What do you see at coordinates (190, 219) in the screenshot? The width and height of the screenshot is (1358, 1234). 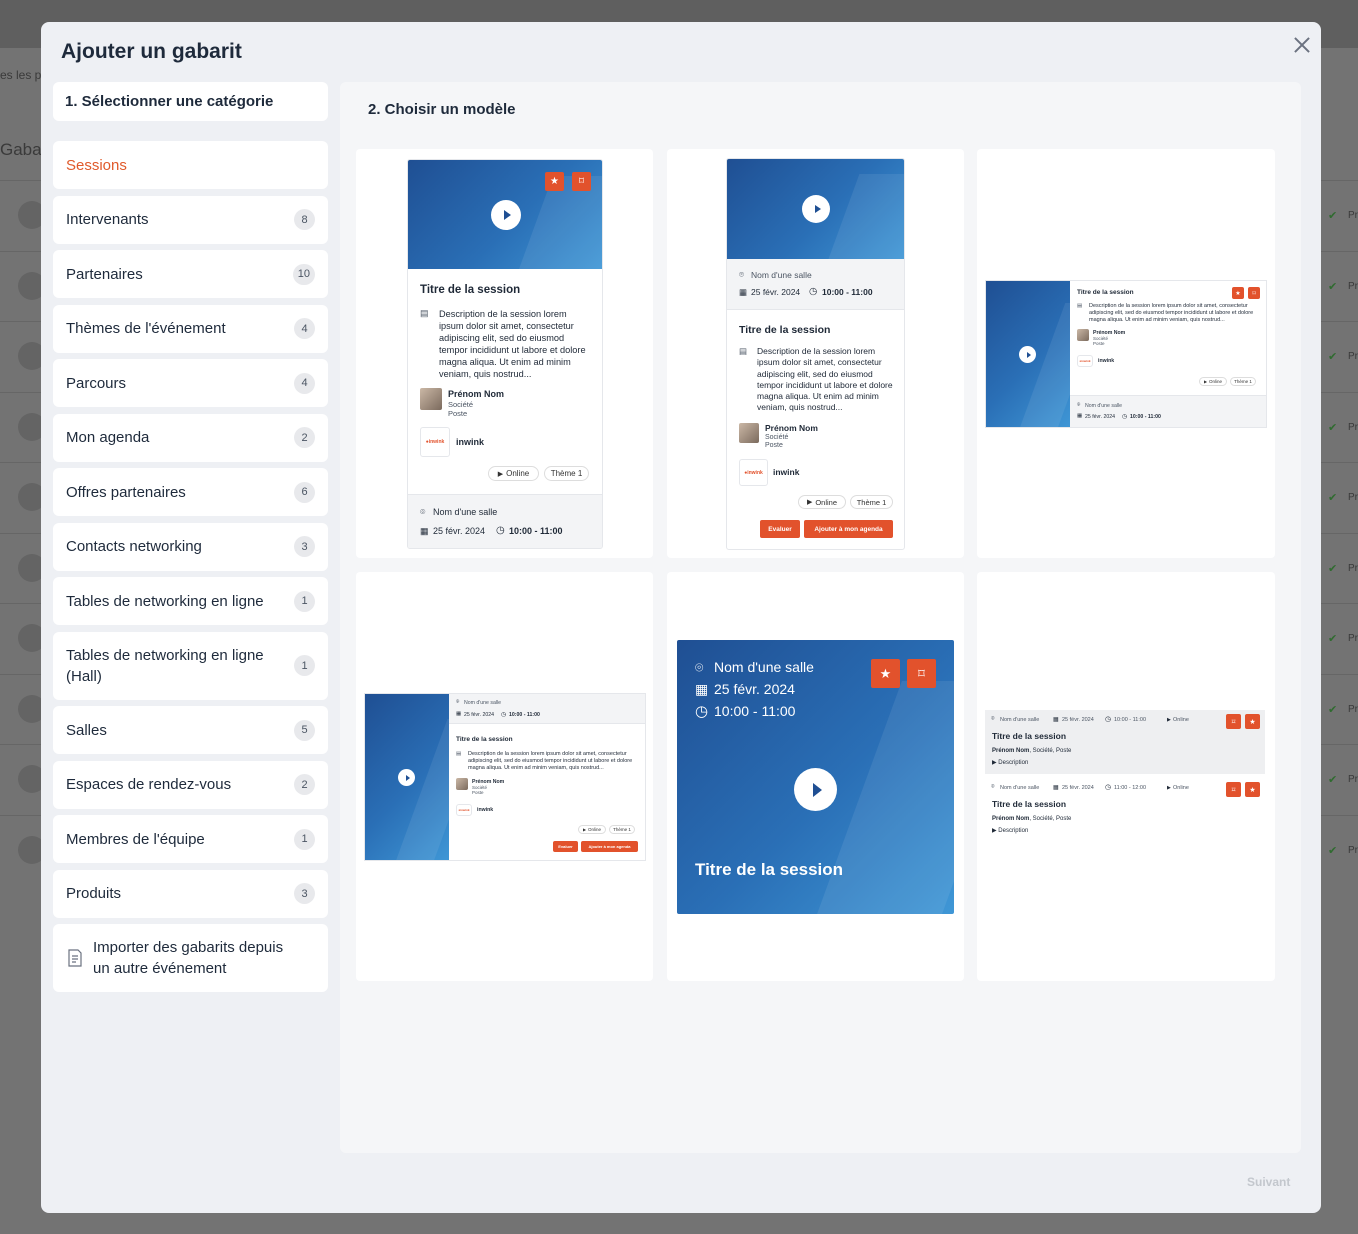 I see `category-item-intervenants: Intervenants 8` at bounding box center [190, 219].